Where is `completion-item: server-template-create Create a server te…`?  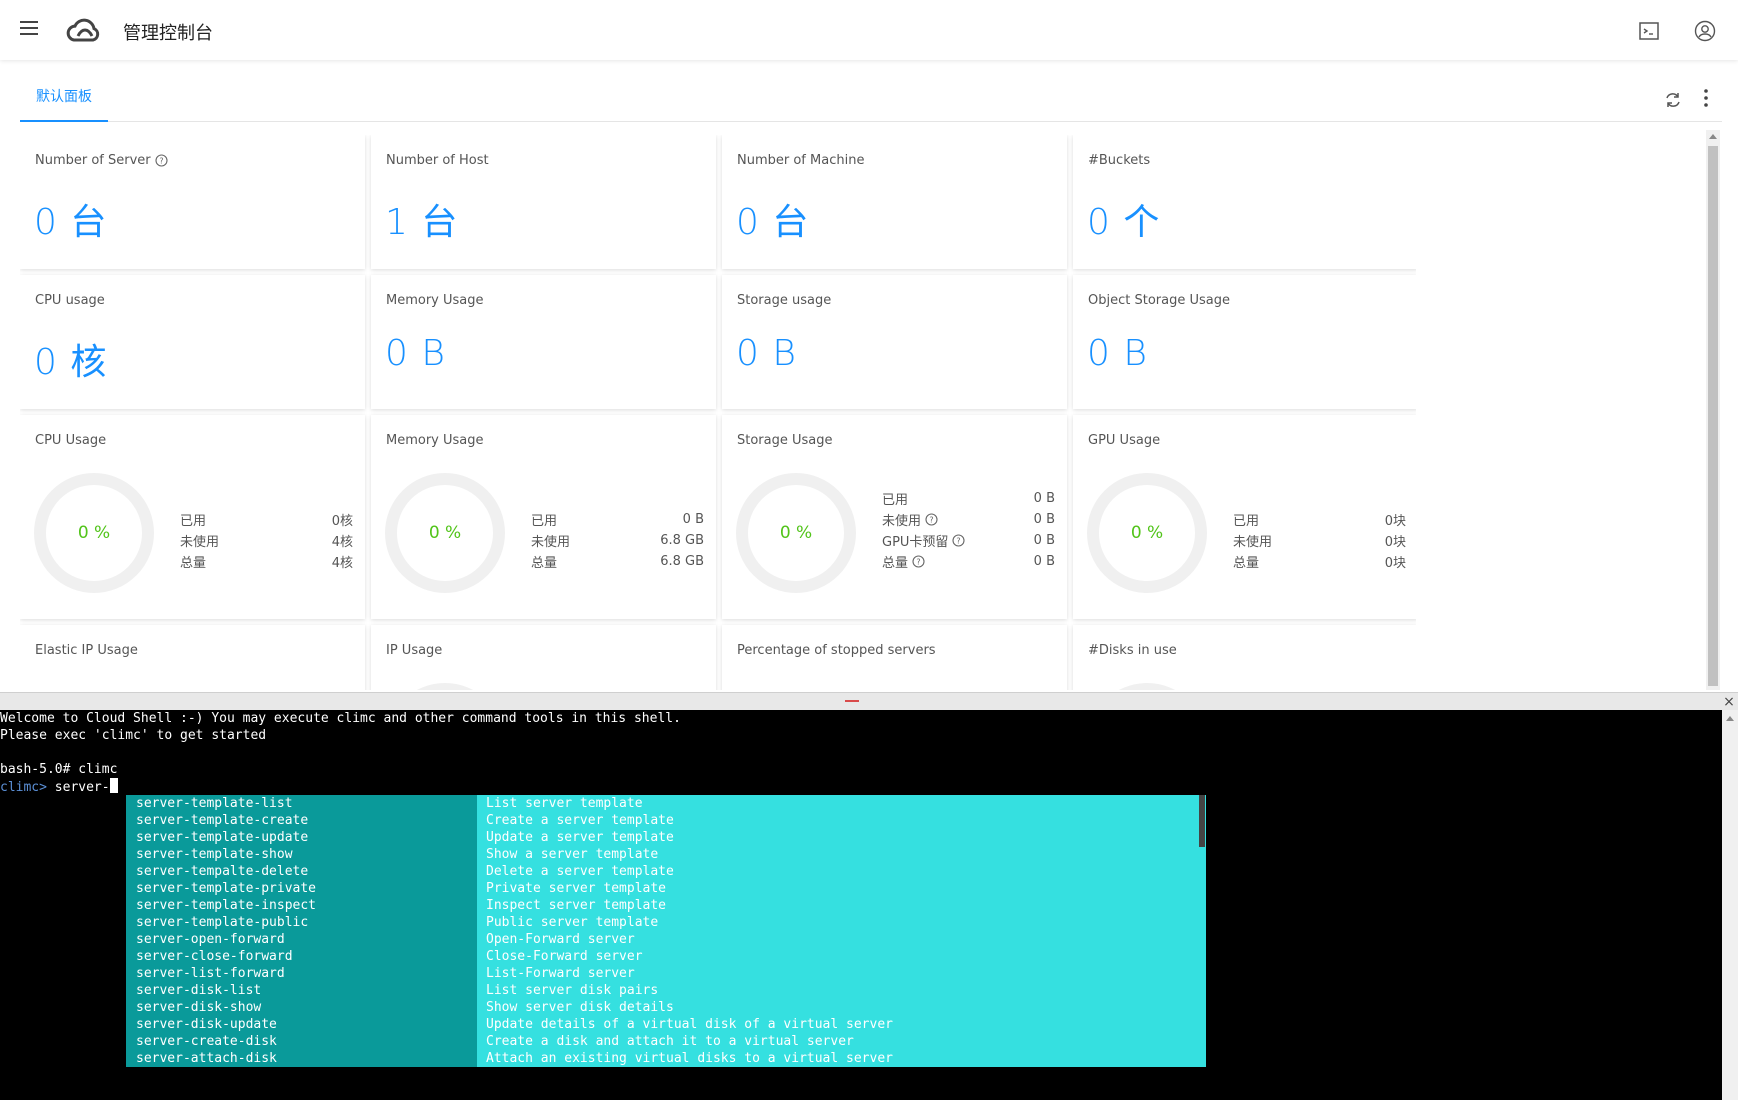
completion-item: server-template-create Create a server te… is located at coordinates (662, 820).